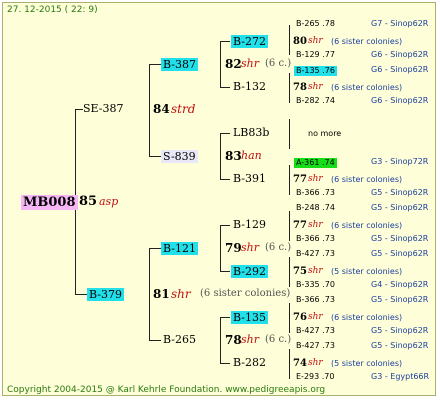  I want to click on gen4-year: 75, so click(300, 271).